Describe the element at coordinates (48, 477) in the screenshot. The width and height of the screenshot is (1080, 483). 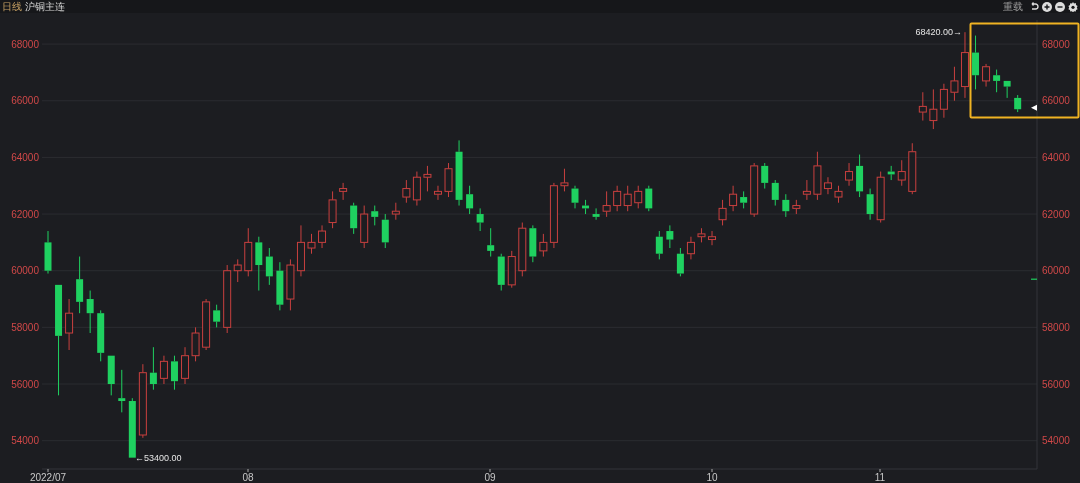
I see `x-axis-label: 2022/07` at that location.